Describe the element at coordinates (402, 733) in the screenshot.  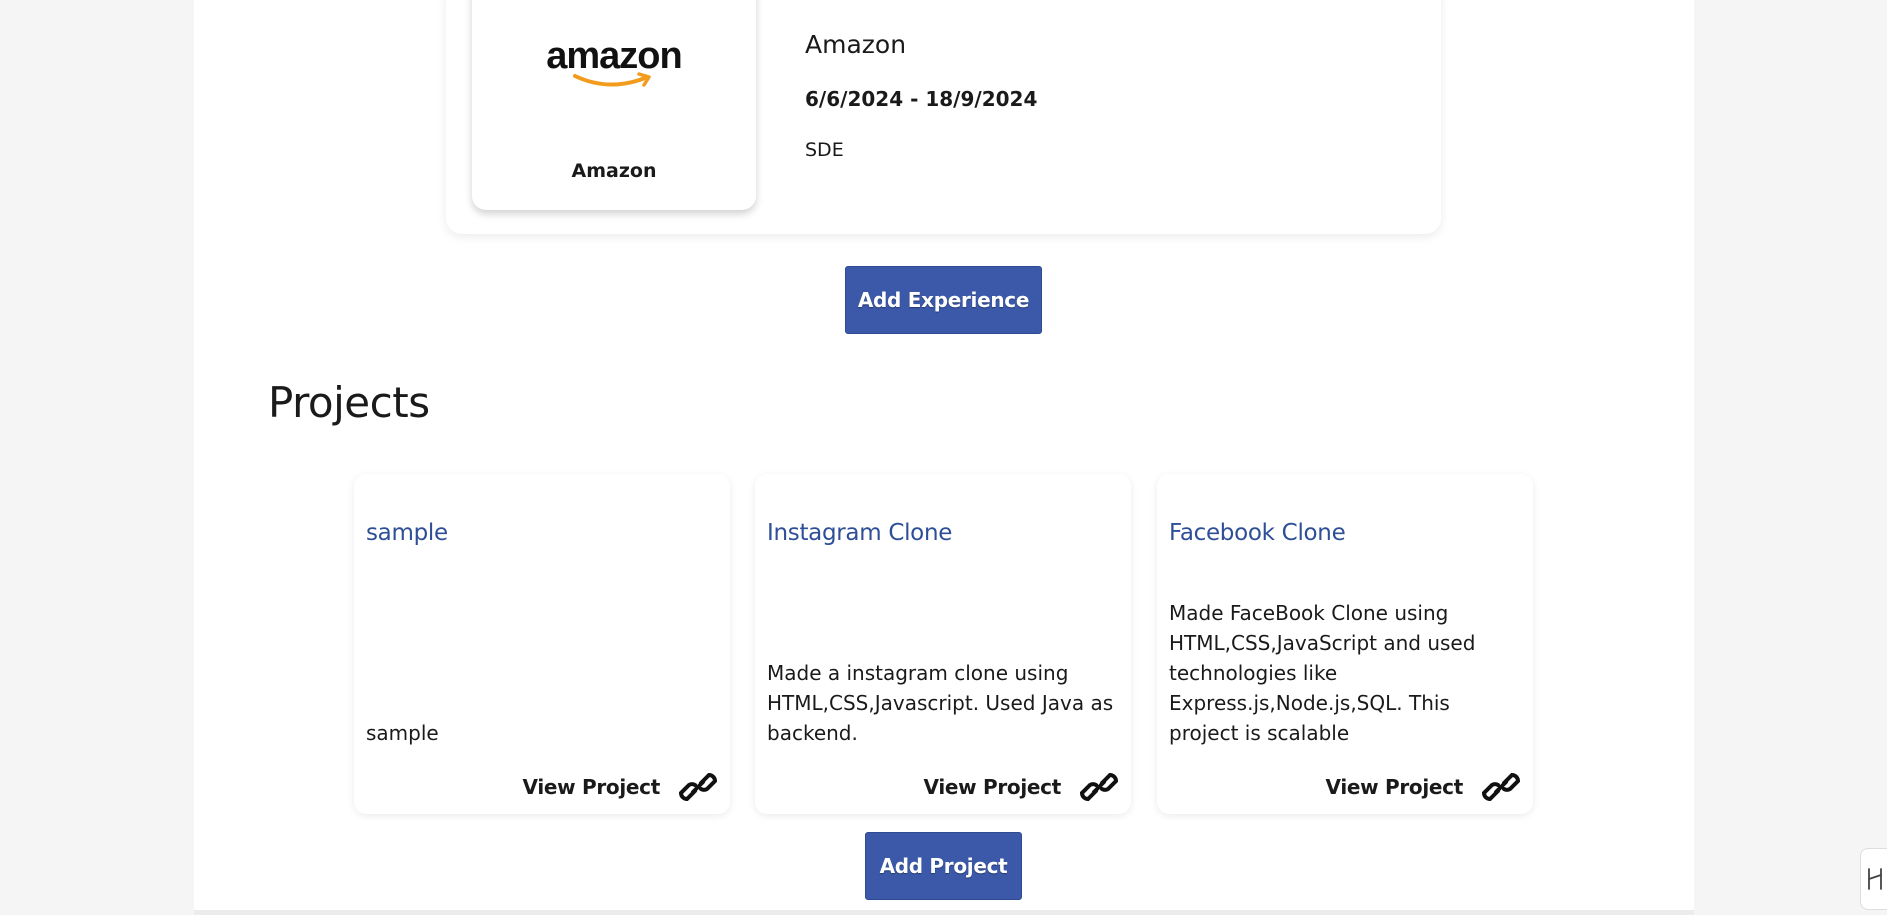
I see `project-description: sample` at that location.